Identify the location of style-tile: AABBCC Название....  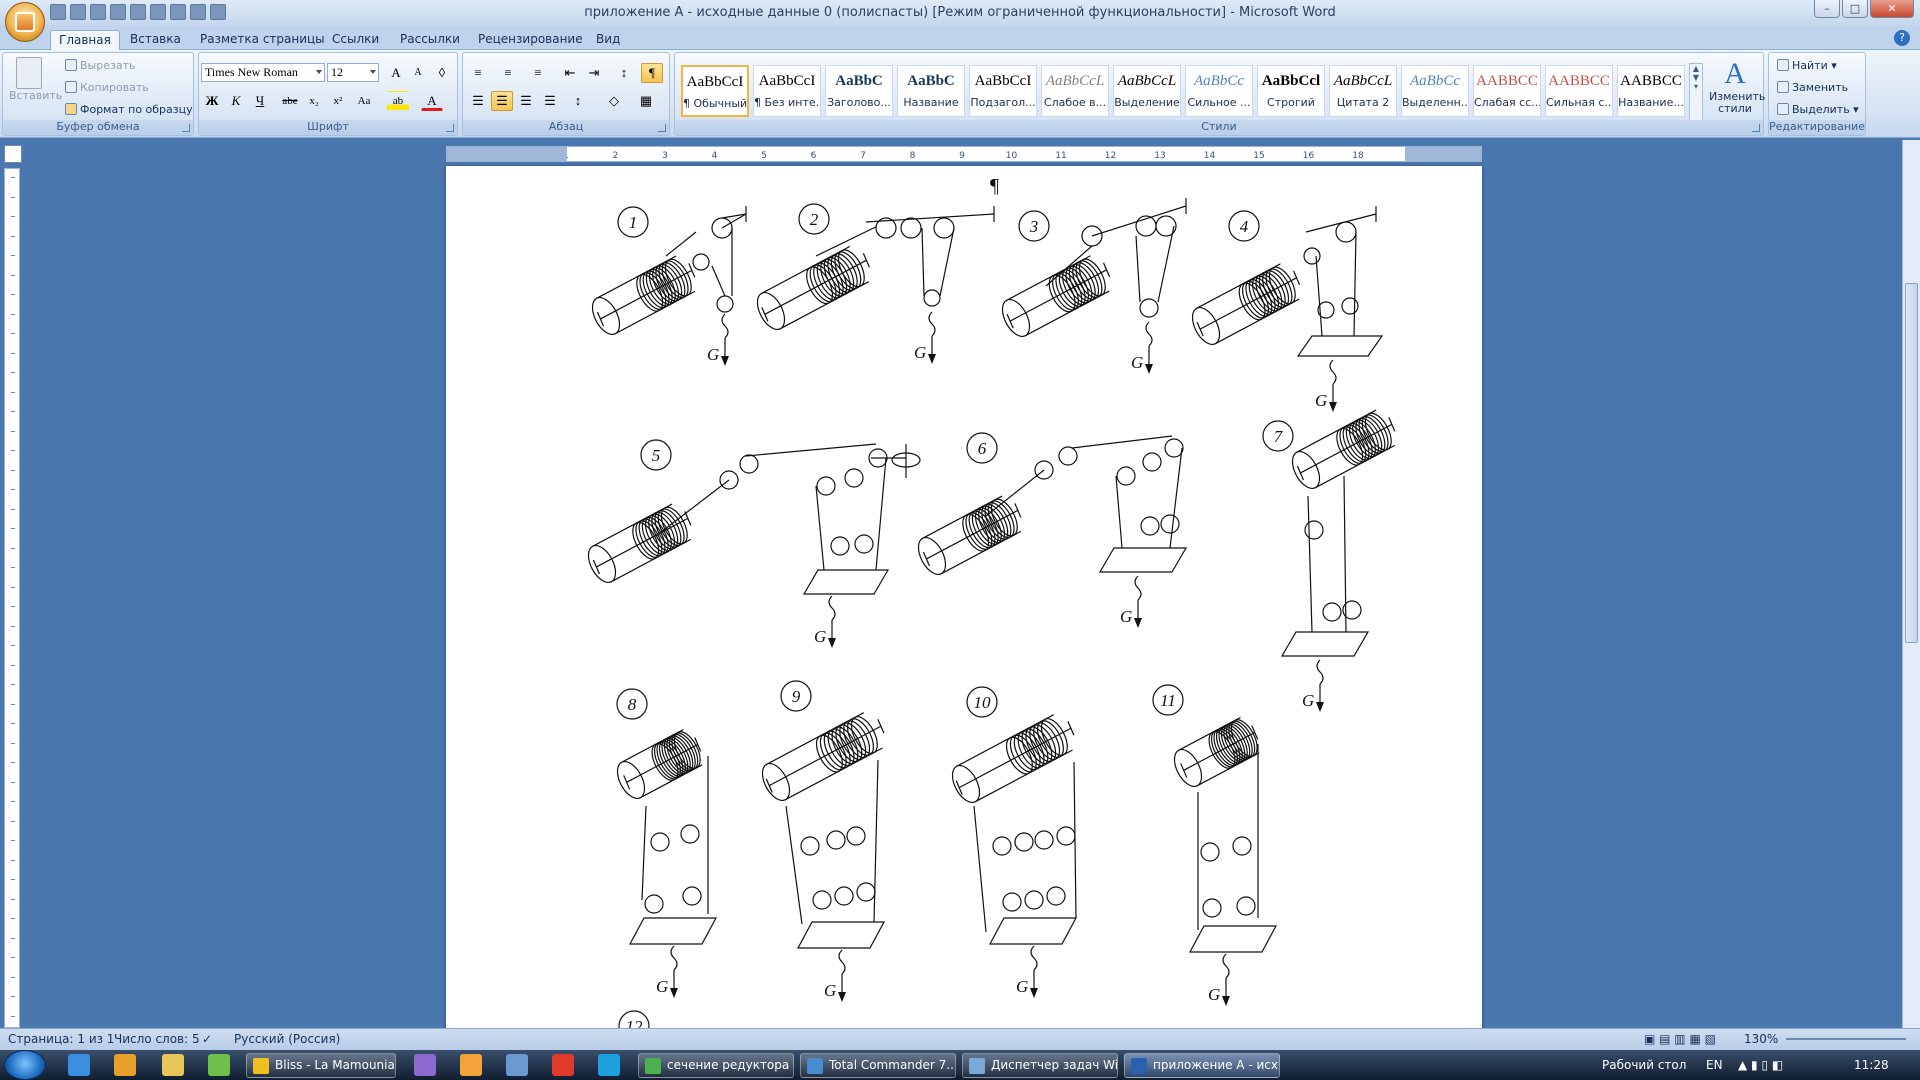
(1651, 91).